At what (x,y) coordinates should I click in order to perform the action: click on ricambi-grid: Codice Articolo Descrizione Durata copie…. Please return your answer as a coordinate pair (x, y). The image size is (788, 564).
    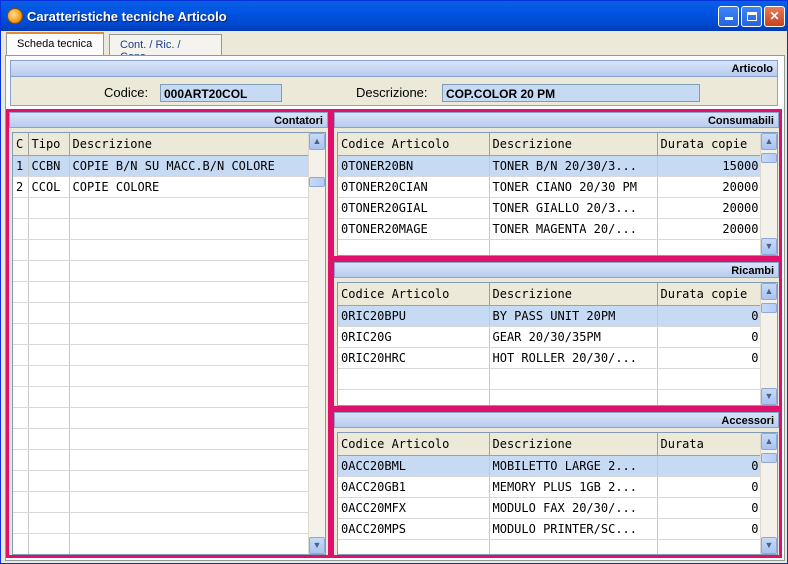
    Looking at the image, I should click on (557, 344).